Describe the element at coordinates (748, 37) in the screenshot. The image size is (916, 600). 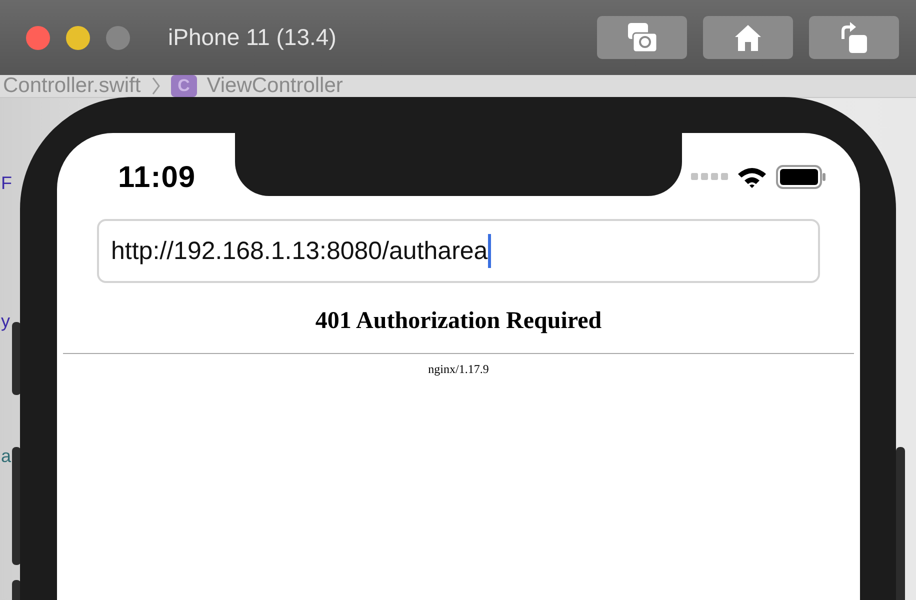
I see `home-button` at that location.